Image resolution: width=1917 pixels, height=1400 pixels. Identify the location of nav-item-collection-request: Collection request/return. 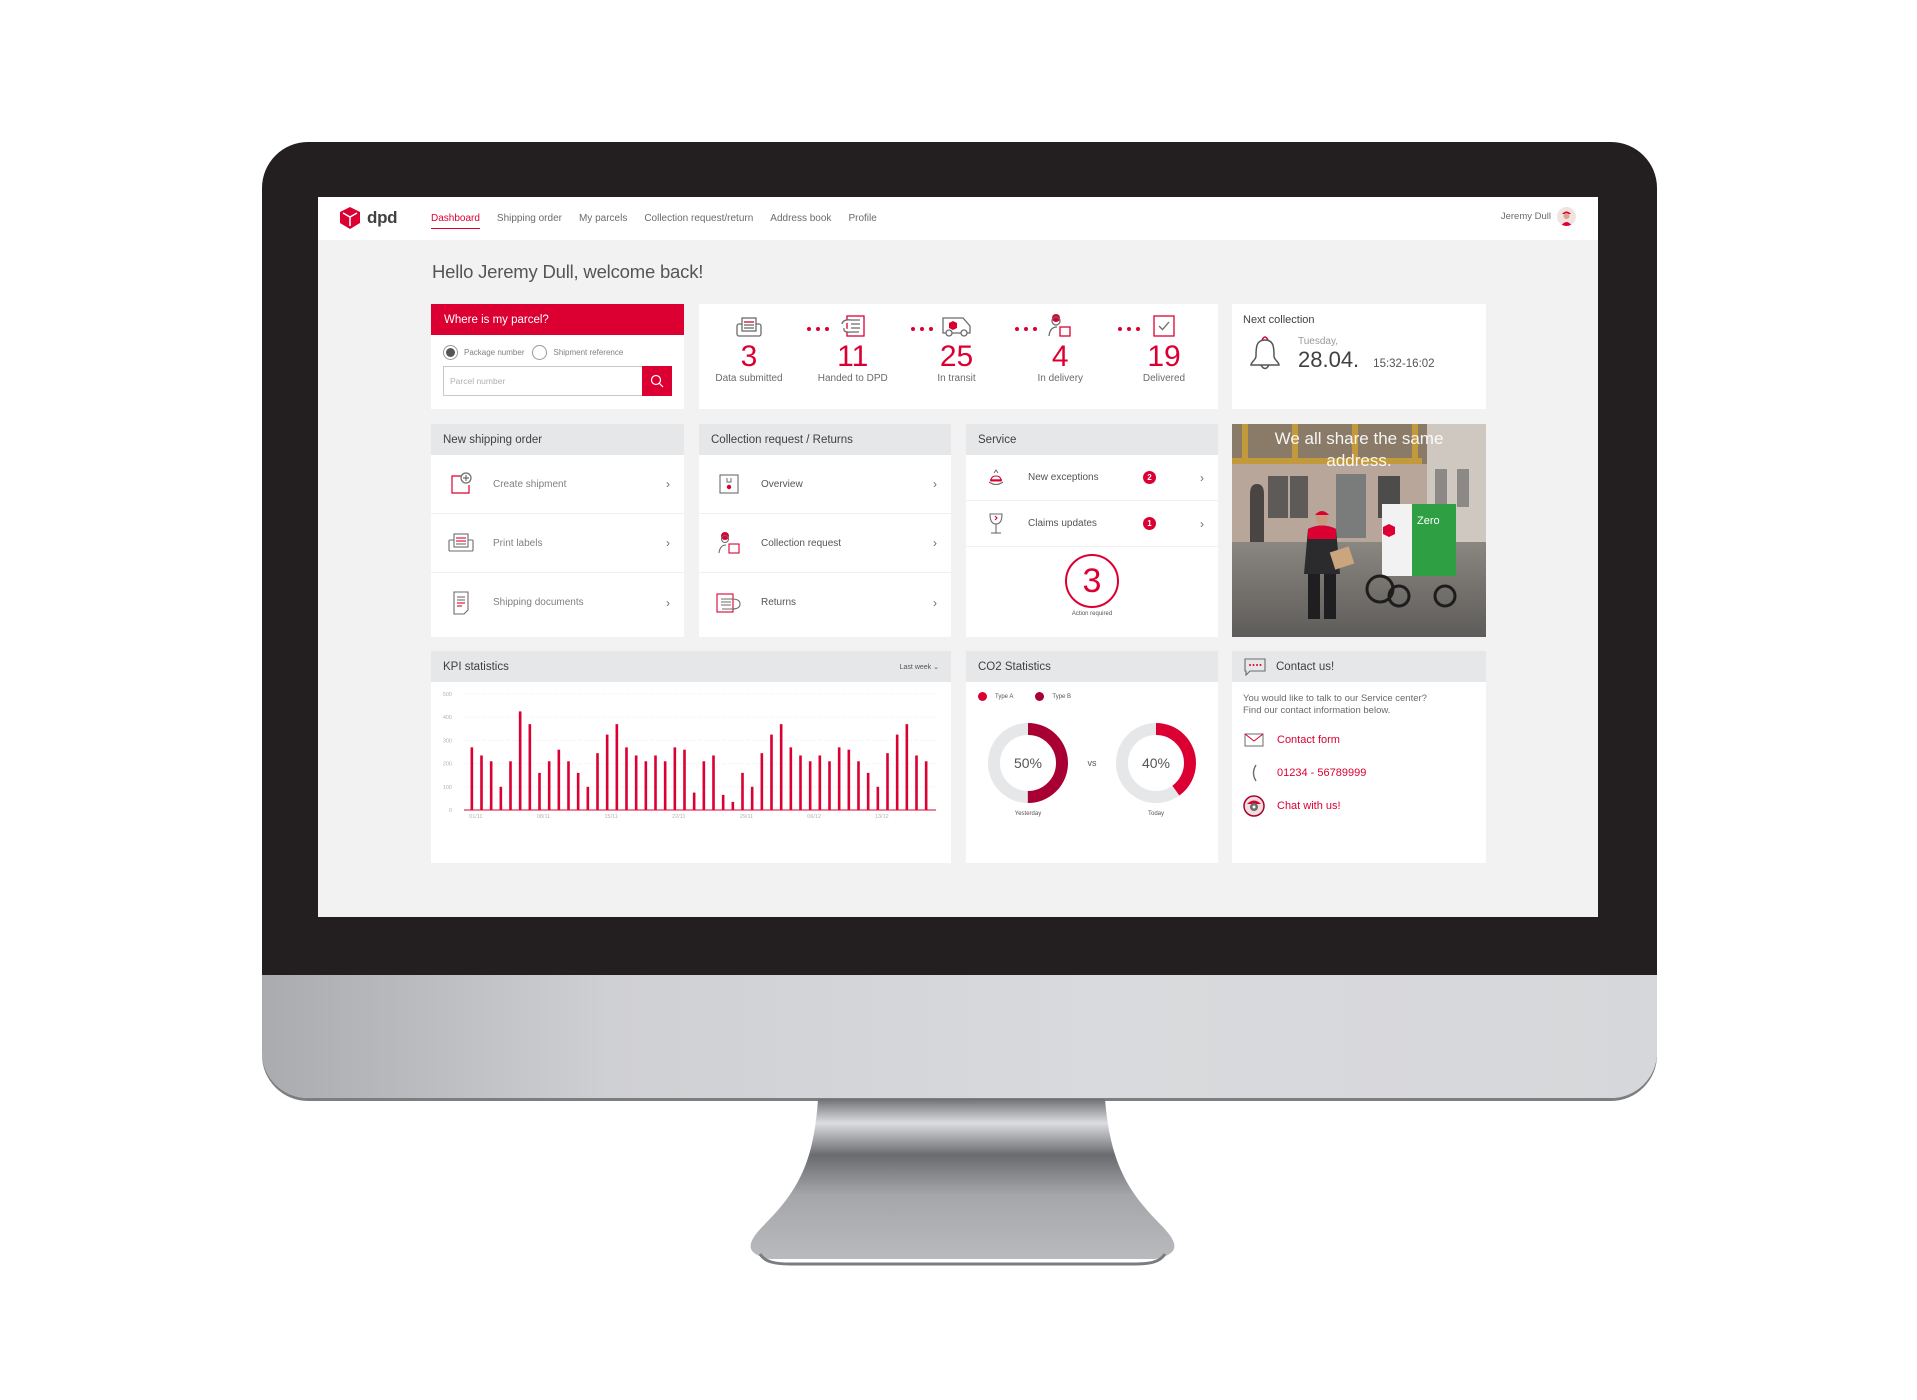
(698, 218).